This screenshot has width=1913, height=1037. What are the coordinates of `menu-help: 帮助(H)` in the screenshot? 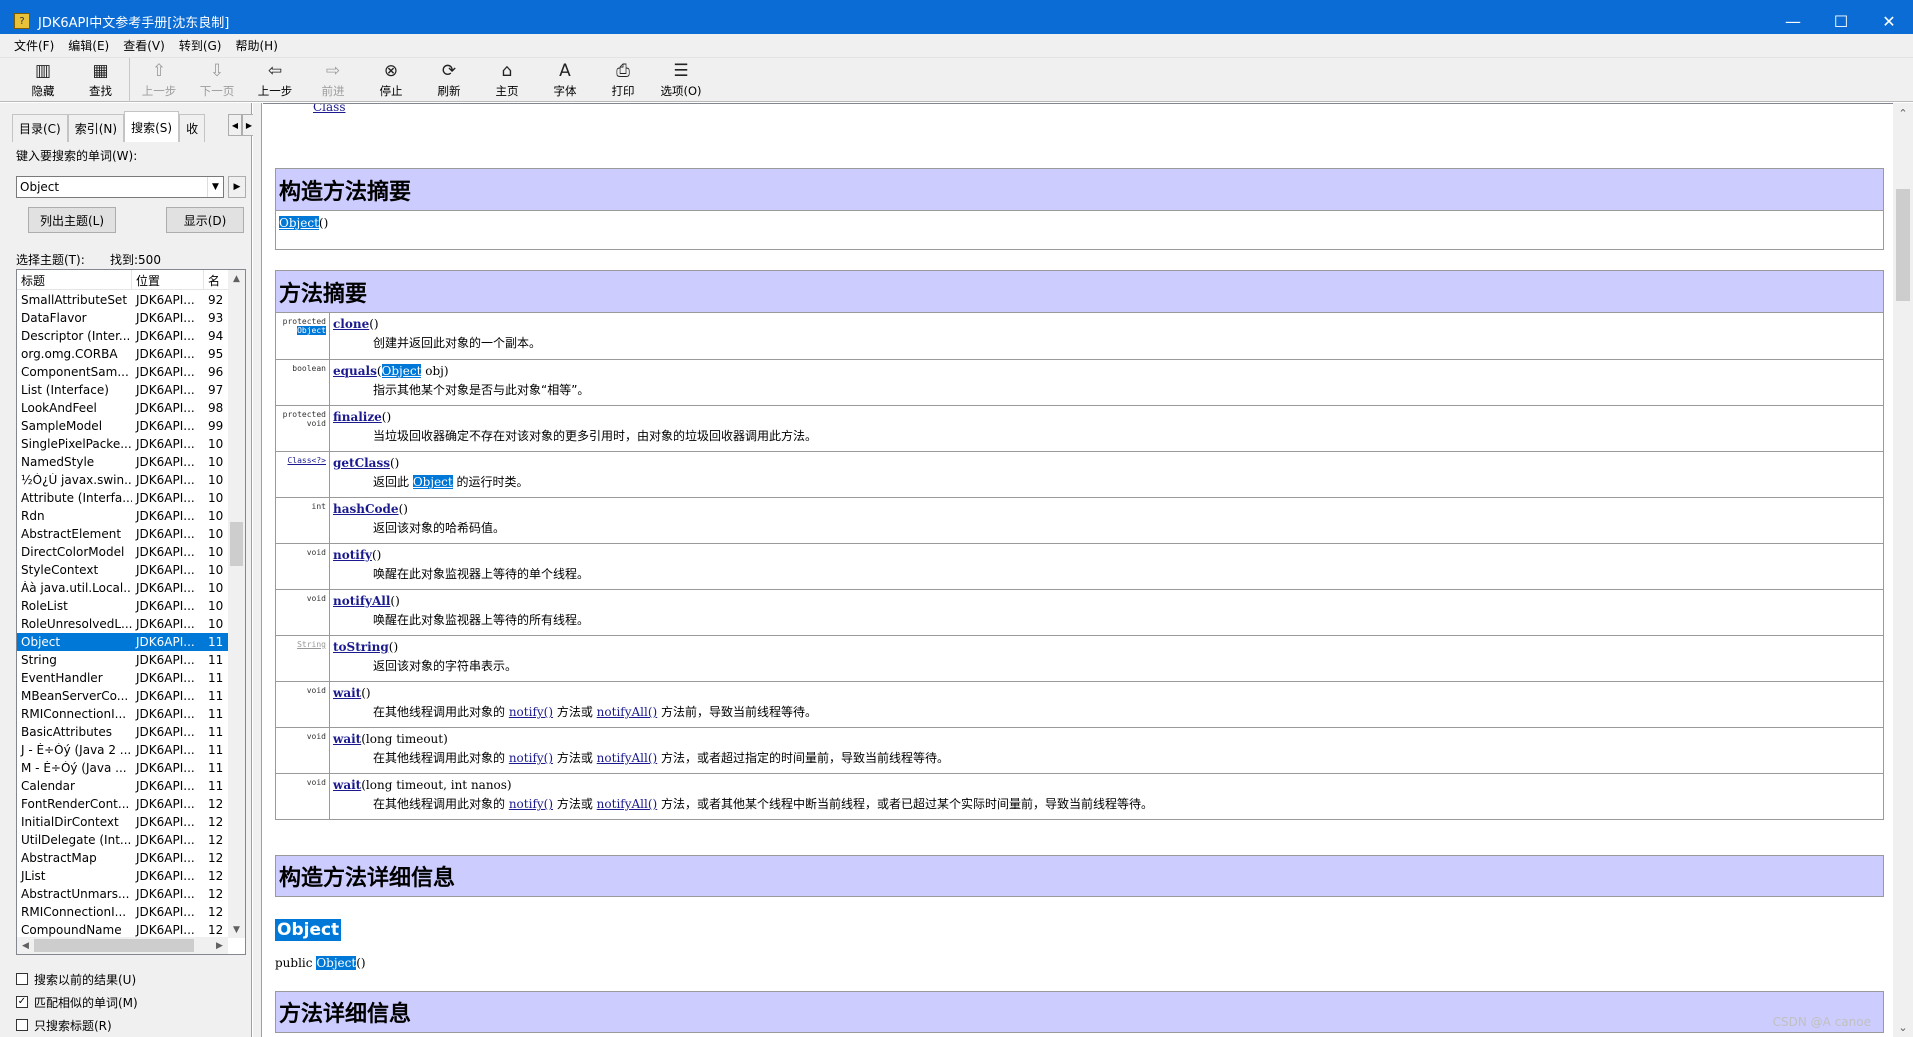 It's located at (256, 45).